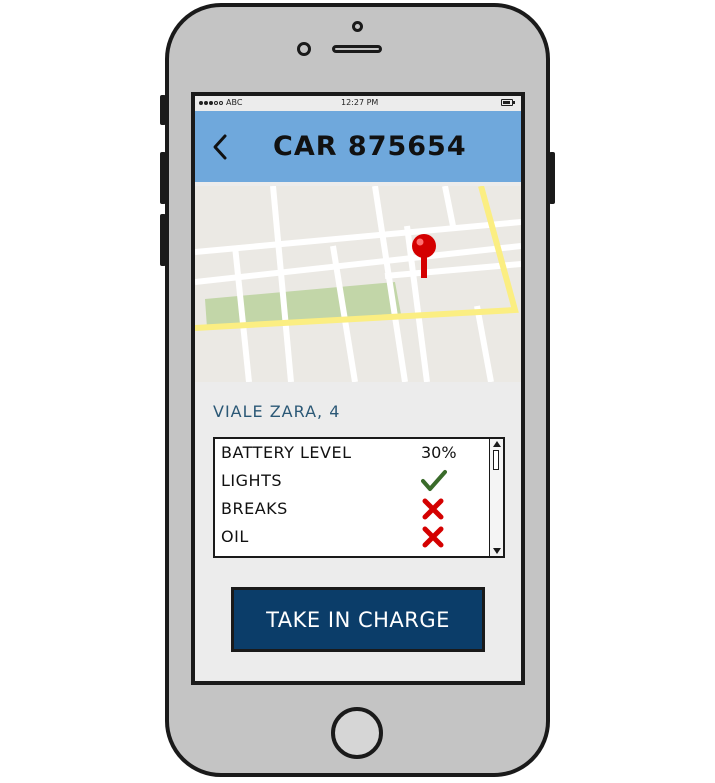 Image resolution: width=715 pixels, height=783 pixels. I want to click on phone-volume-down, so click(163, 240).